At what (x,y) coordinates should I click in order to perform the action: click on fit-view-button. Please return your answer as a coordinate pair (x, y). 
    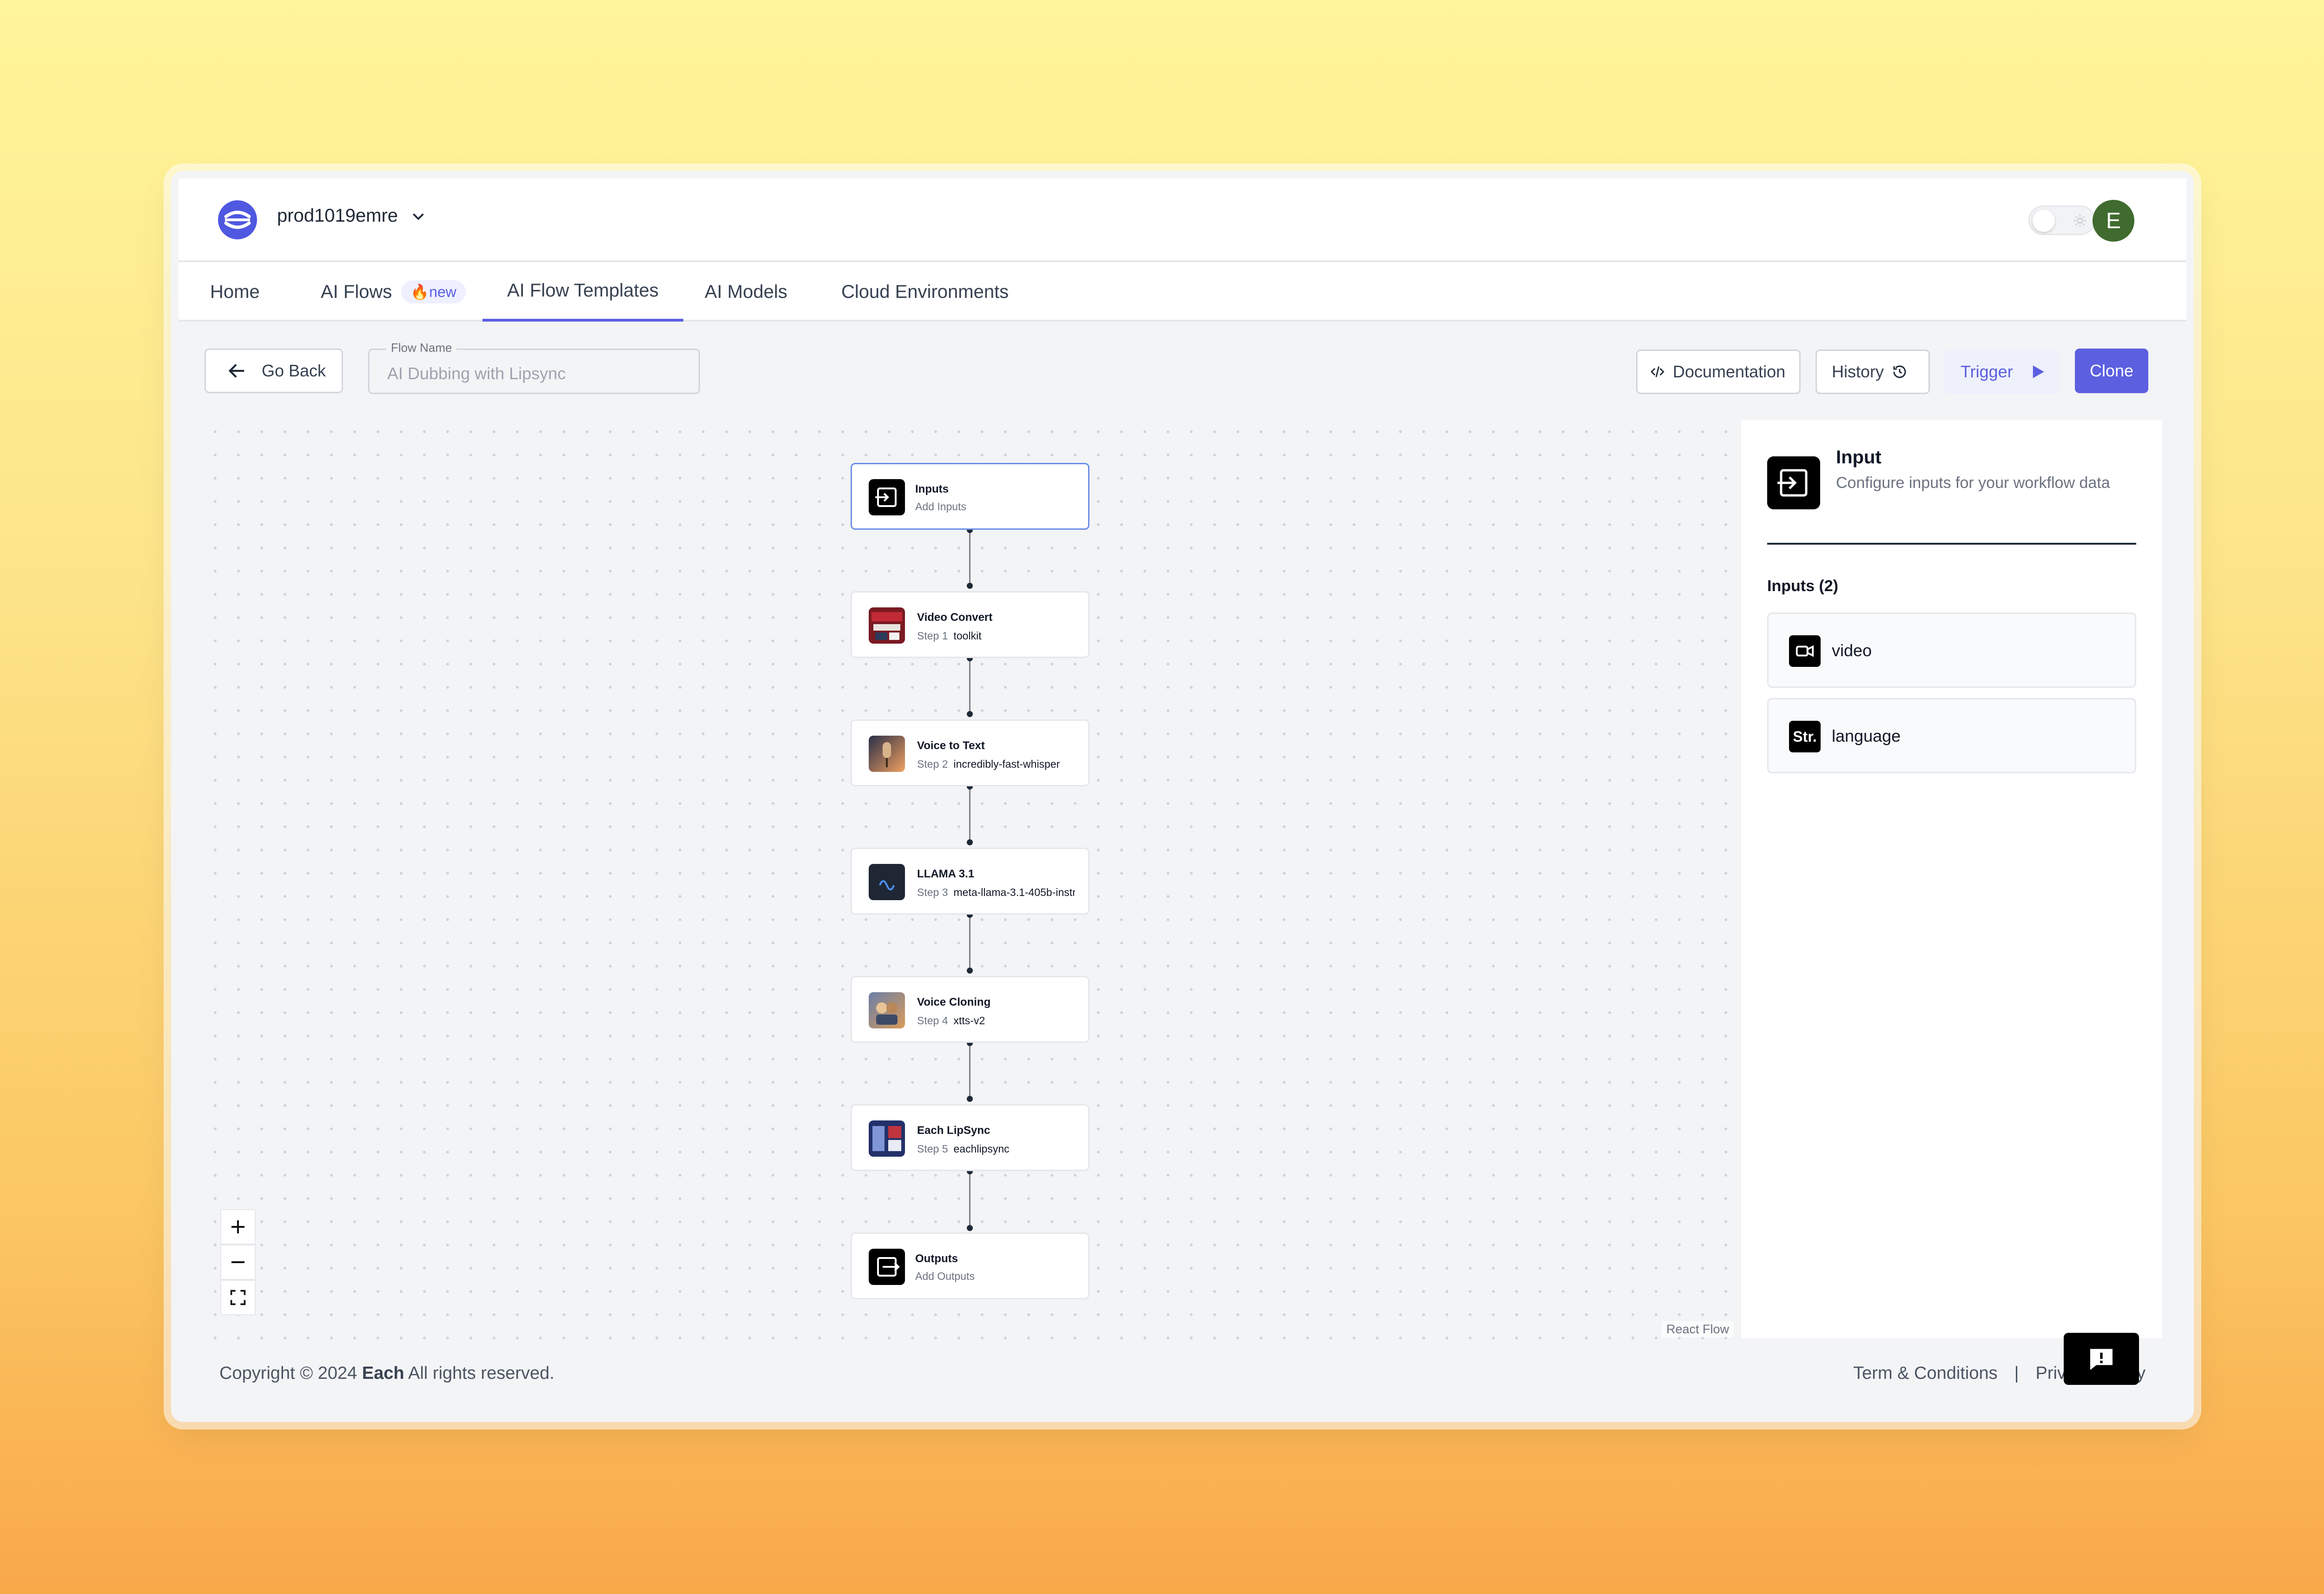
    Looking at the image, I should click on (238, 1297).